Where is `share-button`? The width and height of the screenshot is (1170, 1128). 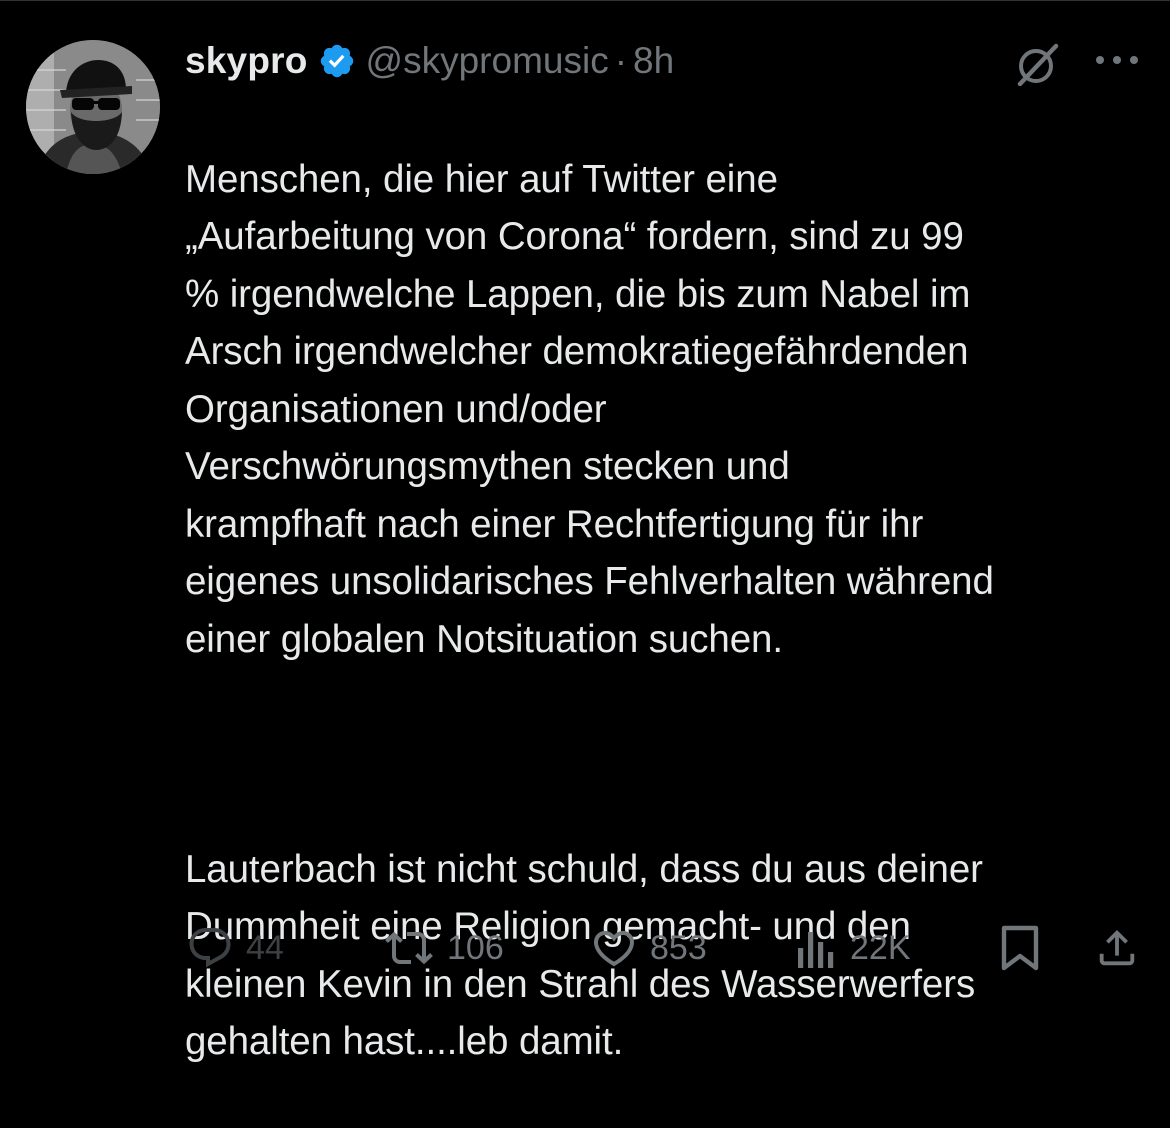 share-button is located at coordinates (1117, 948).